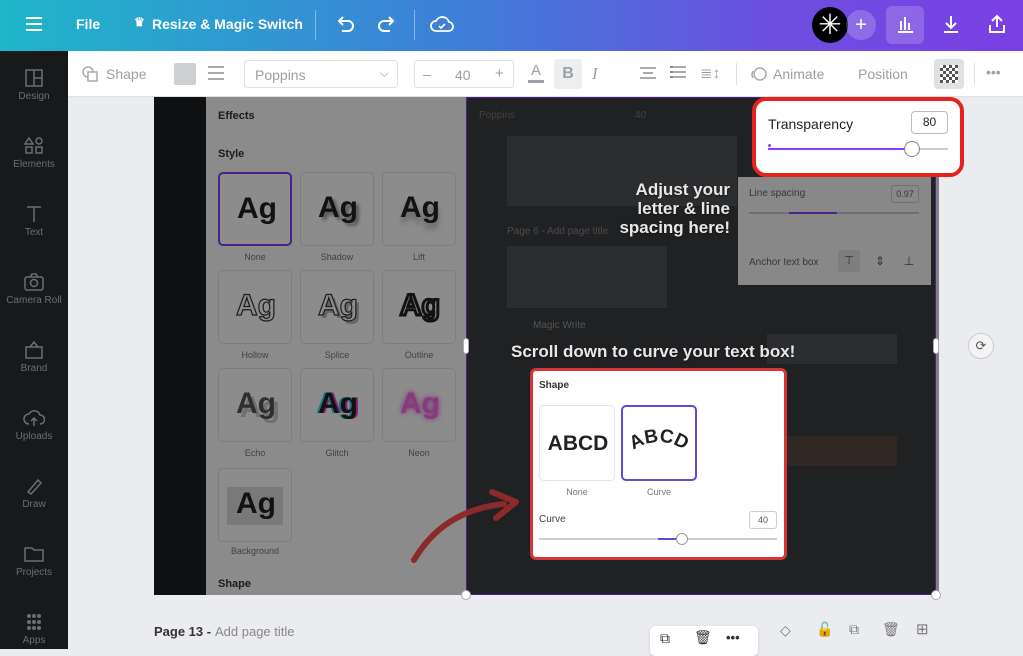 This screenshot has height=656, width=1023. I want to click on bold-button: B, so click(568, 74).